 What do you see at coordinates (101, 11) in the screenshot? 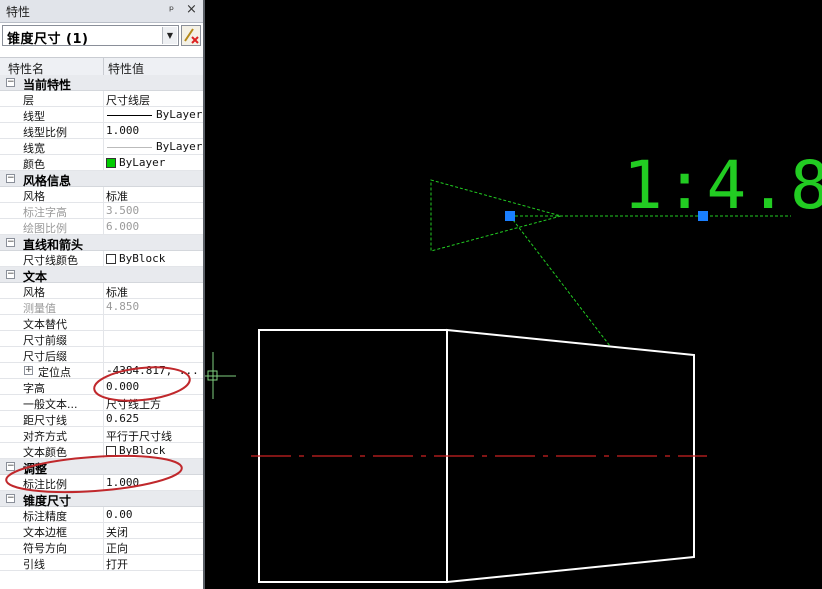
I see `panel-titlebar: 特性 ᵖ ×` at bounding box center [101, 11].